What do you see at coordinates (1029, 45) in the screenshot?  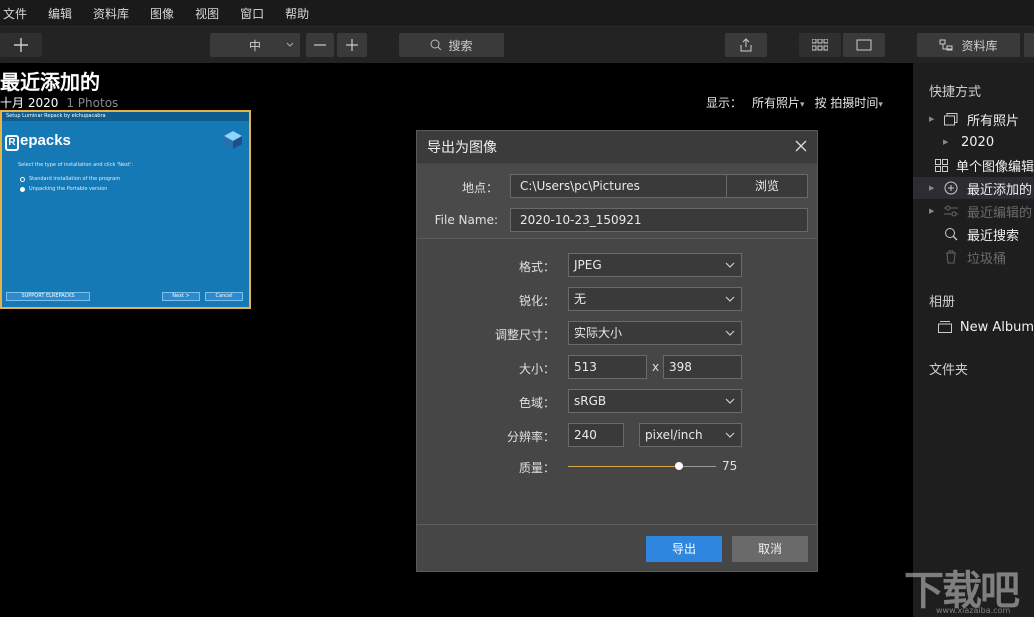 I see `panel-toggle-button` at bounding box center [1029, 45].